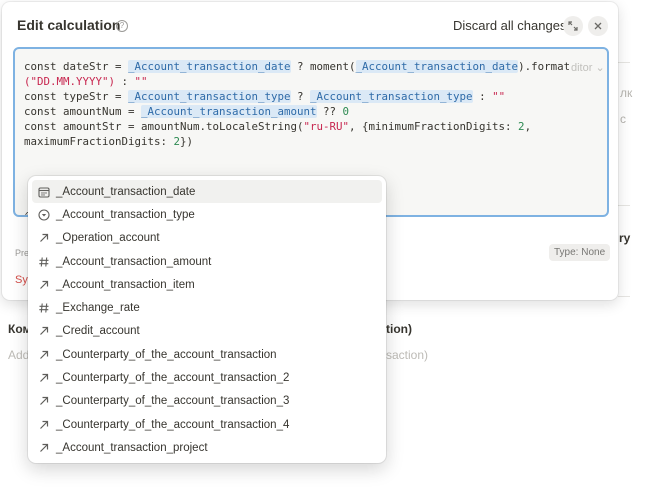 The image size is (666, 500). I want to click on autocomplete-item-label: _Account_transaction_type, so click(125, 214).